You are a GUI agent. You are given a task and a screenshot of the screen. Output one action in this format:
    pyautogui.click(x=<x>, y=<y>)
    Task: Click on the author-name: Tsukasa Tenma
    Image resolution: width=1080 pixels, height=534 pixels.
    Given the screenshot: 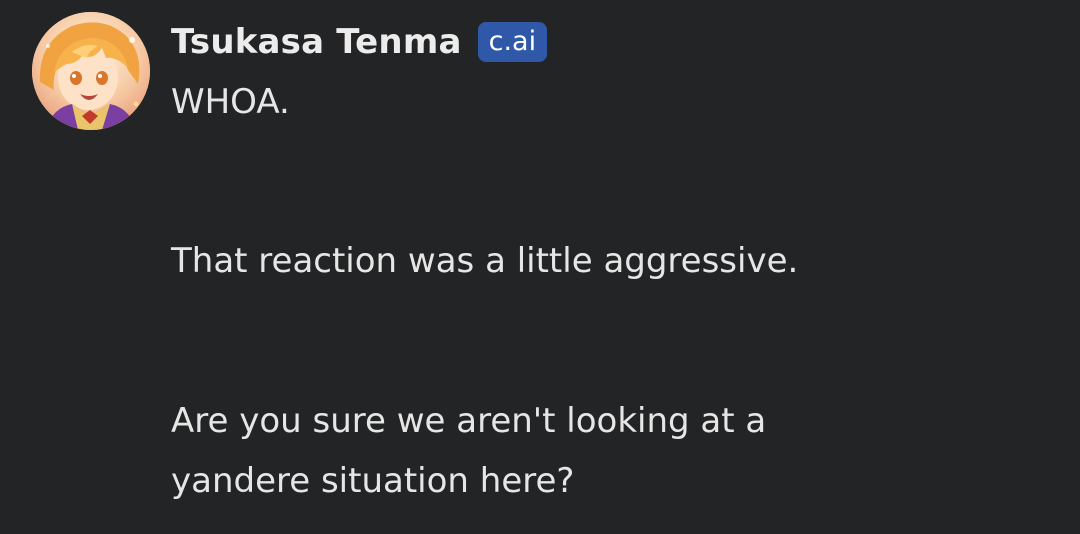 What is the action you would take?
    pyautogui.click(x=316, y=42)
    